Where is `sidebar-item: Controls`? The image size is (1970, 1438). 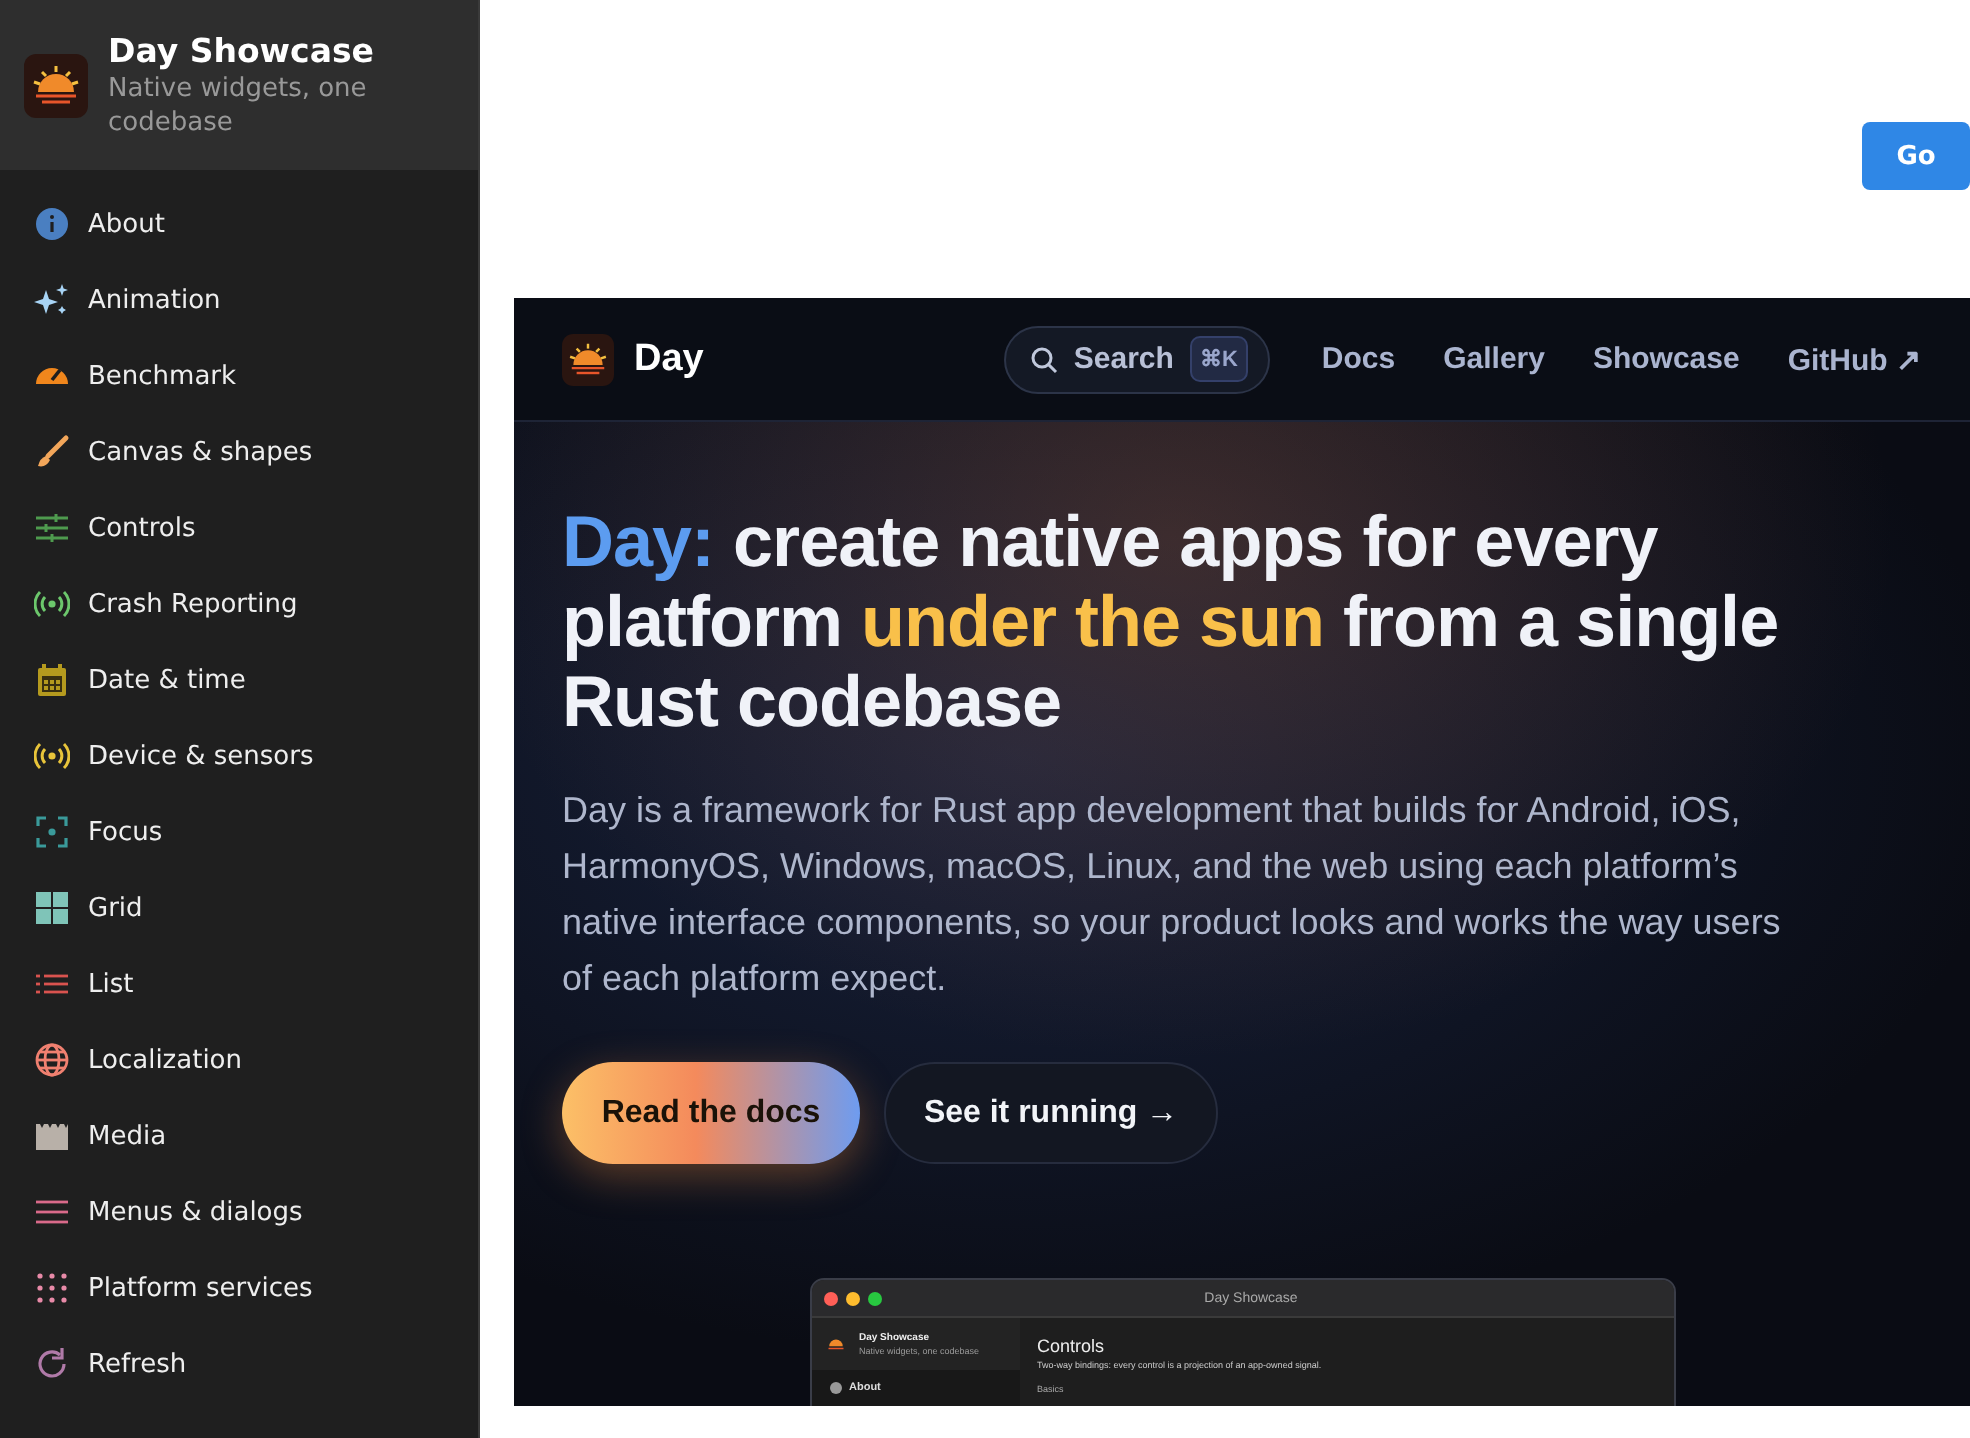
sidebar-item: Controls is located at coordinates (239, 528).